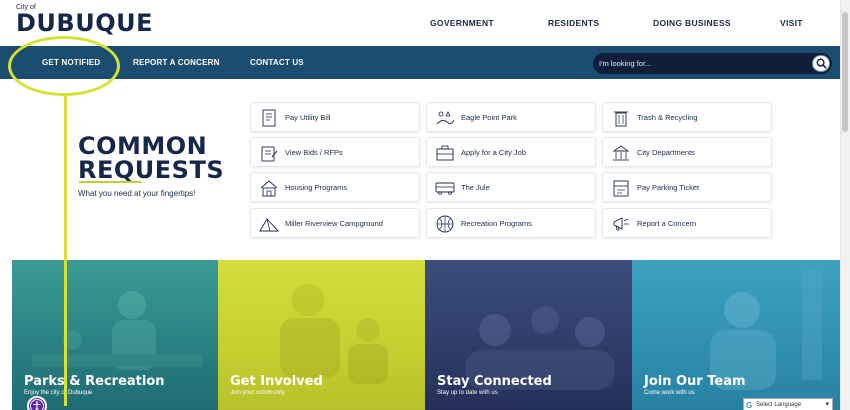  I want to click on request-the-jule: The Jule, so click(511, 187).